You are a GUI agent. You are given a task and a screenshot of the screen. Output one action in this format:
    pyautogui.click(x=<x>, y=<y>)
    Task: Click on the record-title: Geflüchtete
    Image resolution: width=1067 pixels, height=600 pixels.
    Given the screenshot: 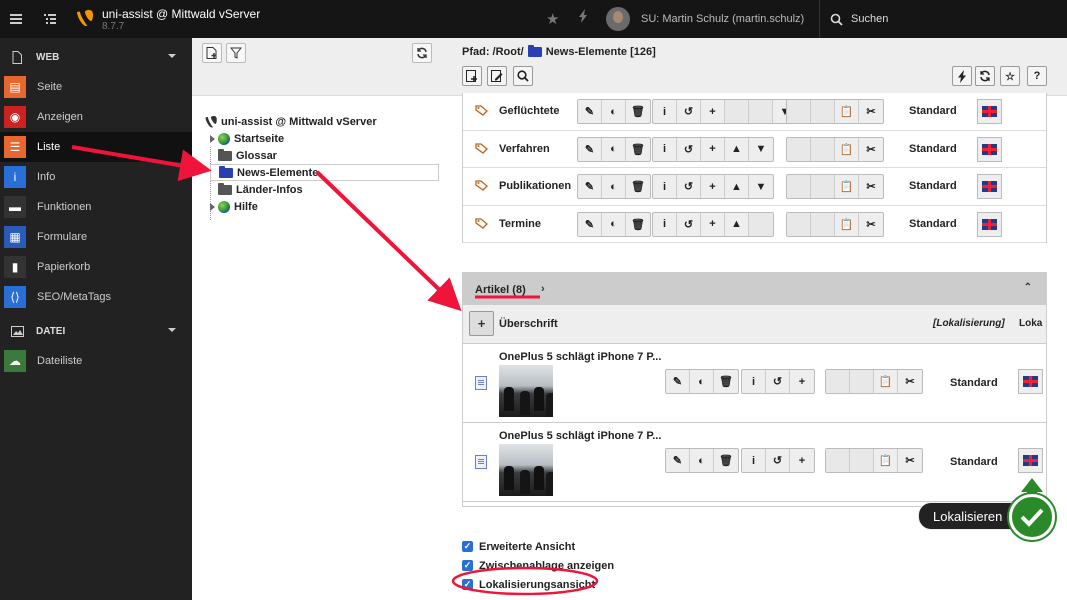 What is the action you would take?
    pyautogui.click(x=529, y=111)
    